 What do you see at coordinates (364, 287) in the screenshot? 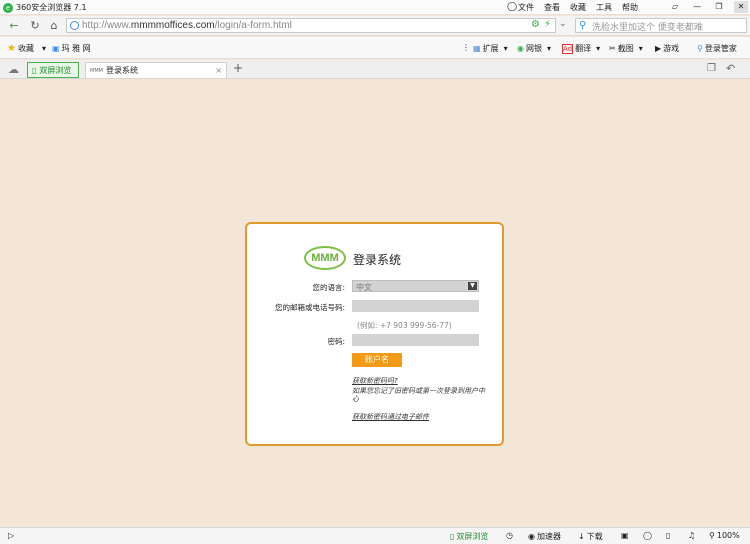
I see `language-value: 中文` at bounding box center [364, 287].